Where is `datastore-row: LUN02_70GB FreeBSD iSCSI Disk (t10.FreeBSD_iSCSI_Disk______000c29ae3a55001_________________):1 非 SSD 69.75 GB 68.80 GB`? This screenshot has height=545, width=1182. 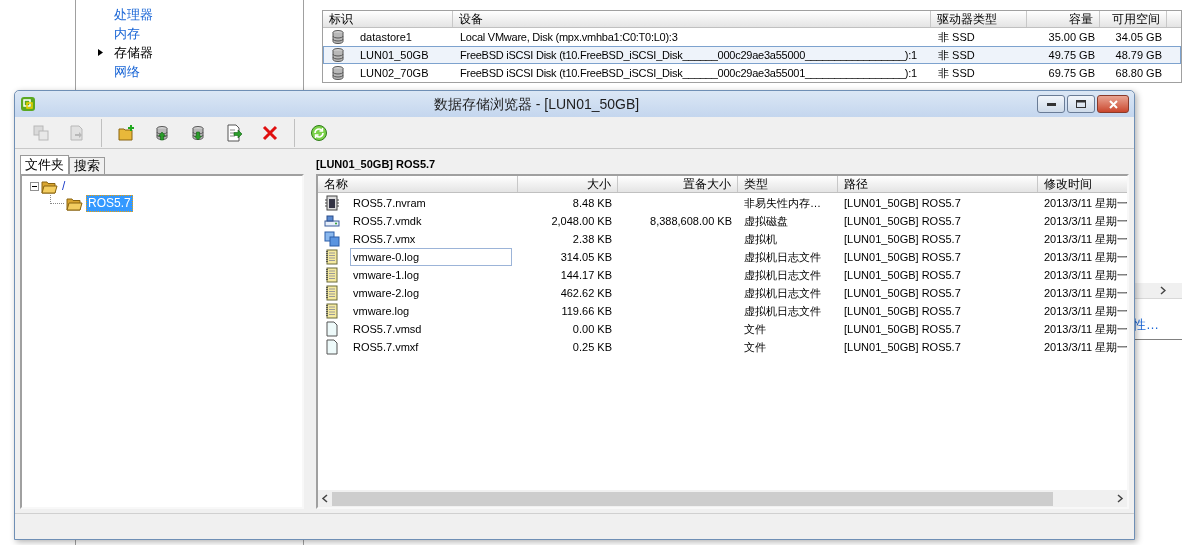
datastore-row: LUN02_70GB FreeBSD iSCSI Disk (t10.FreeBSD_iSCSI_Disk______000c29ae3a55001_________________):1 非 SSD 69.75 GB 68.80 GB is located at coordinates (752, 73).